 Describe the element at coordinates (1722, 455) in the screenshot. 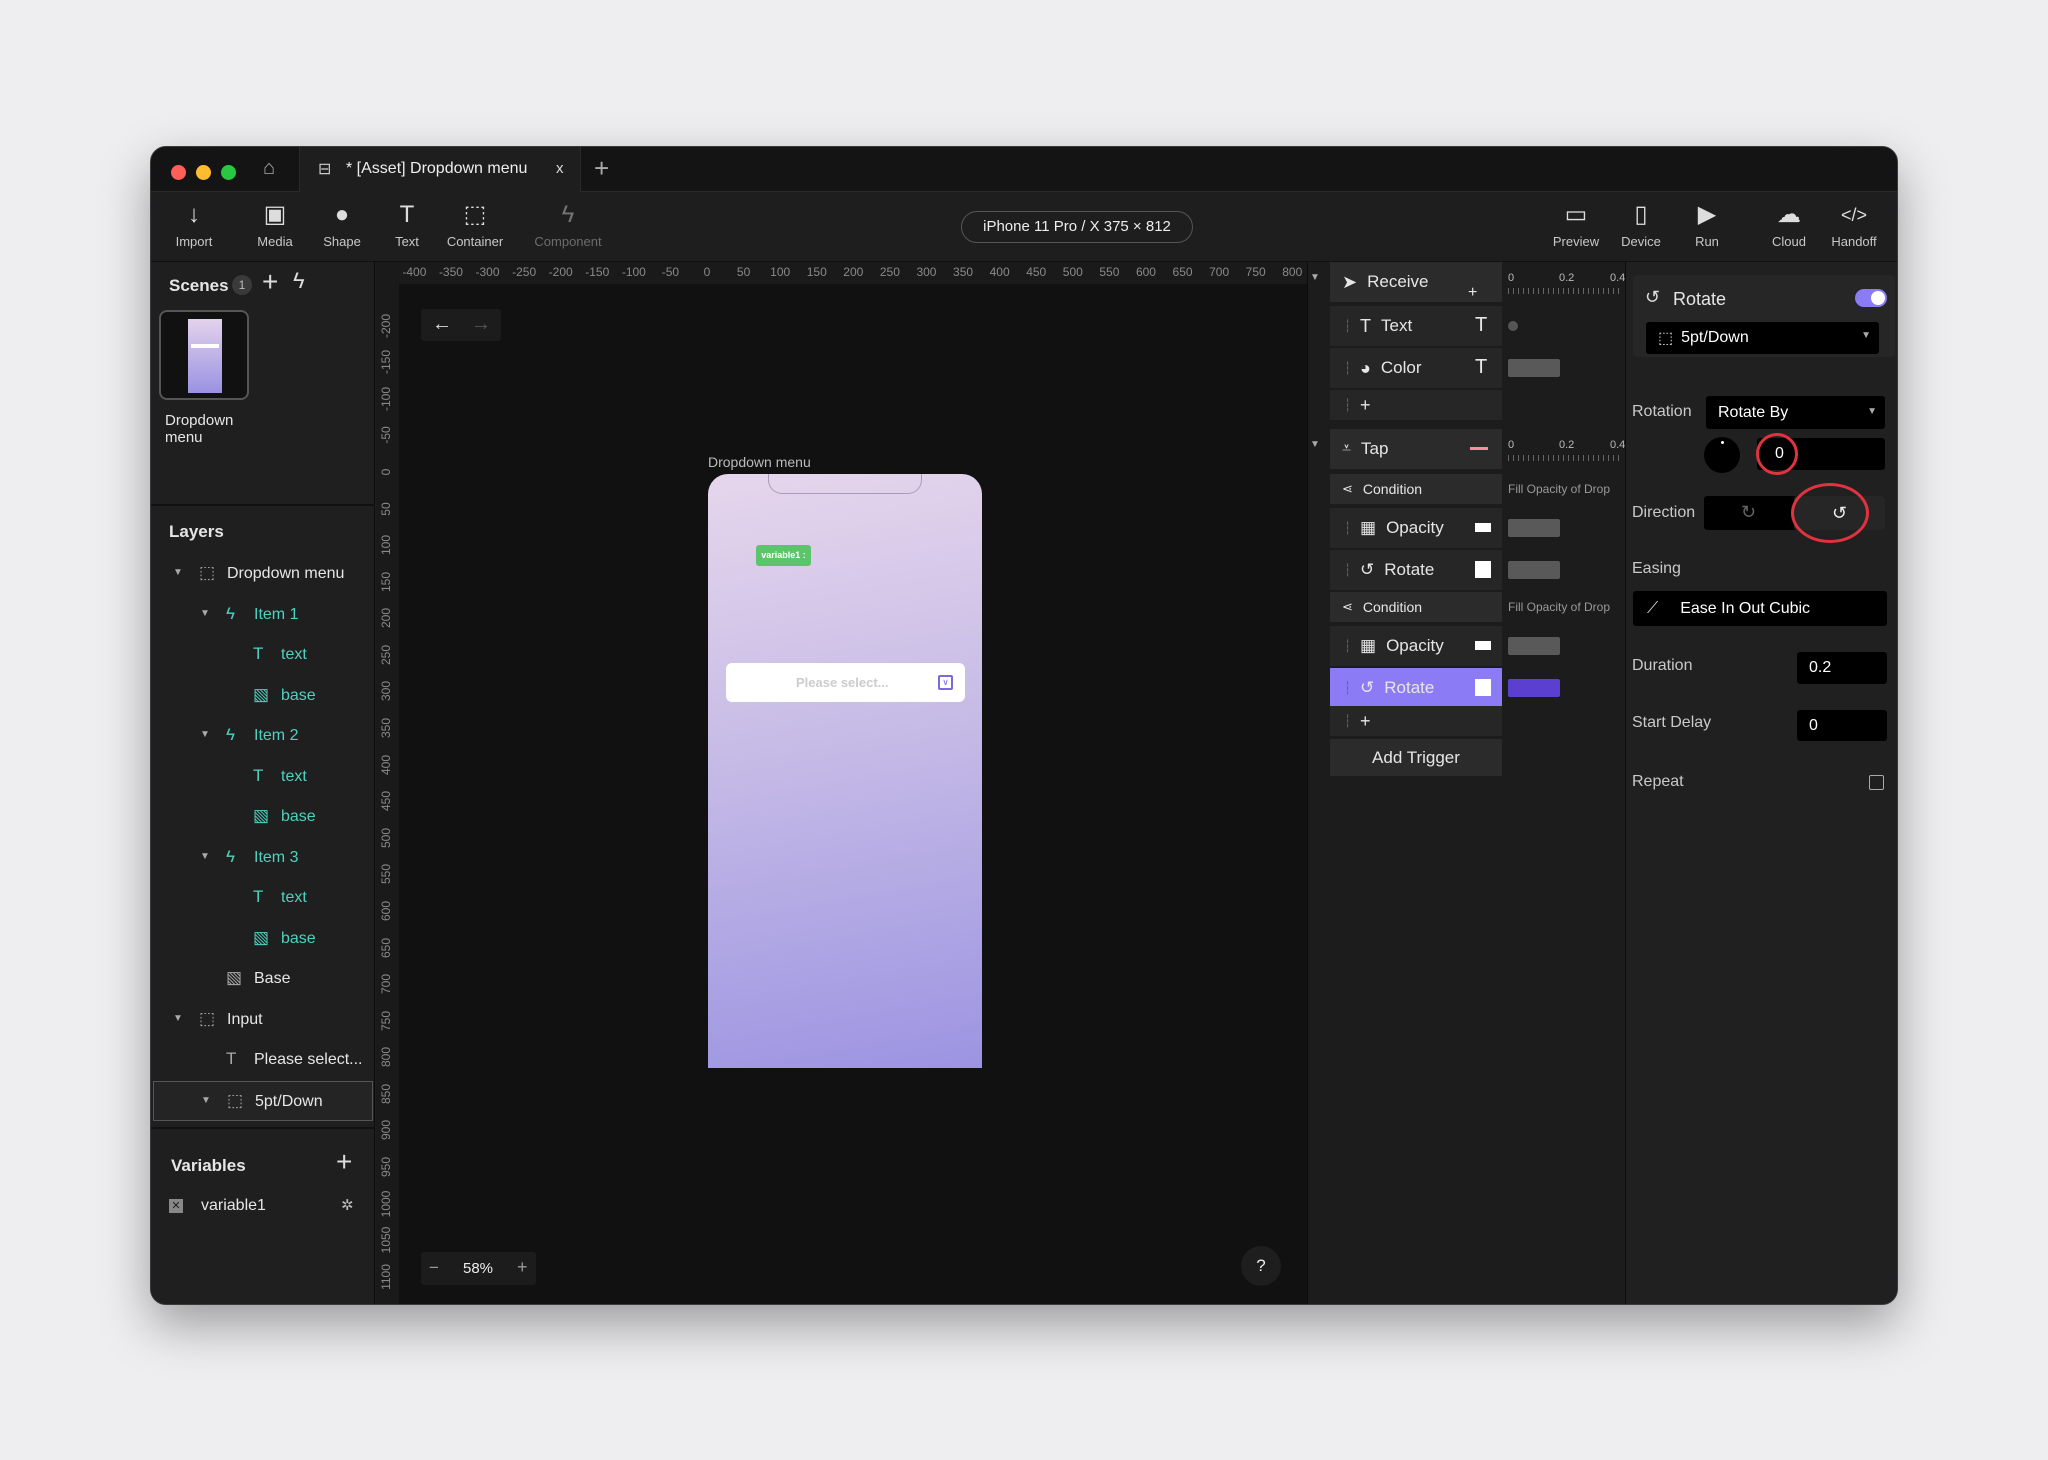

I see `rotation-dial` at that location.